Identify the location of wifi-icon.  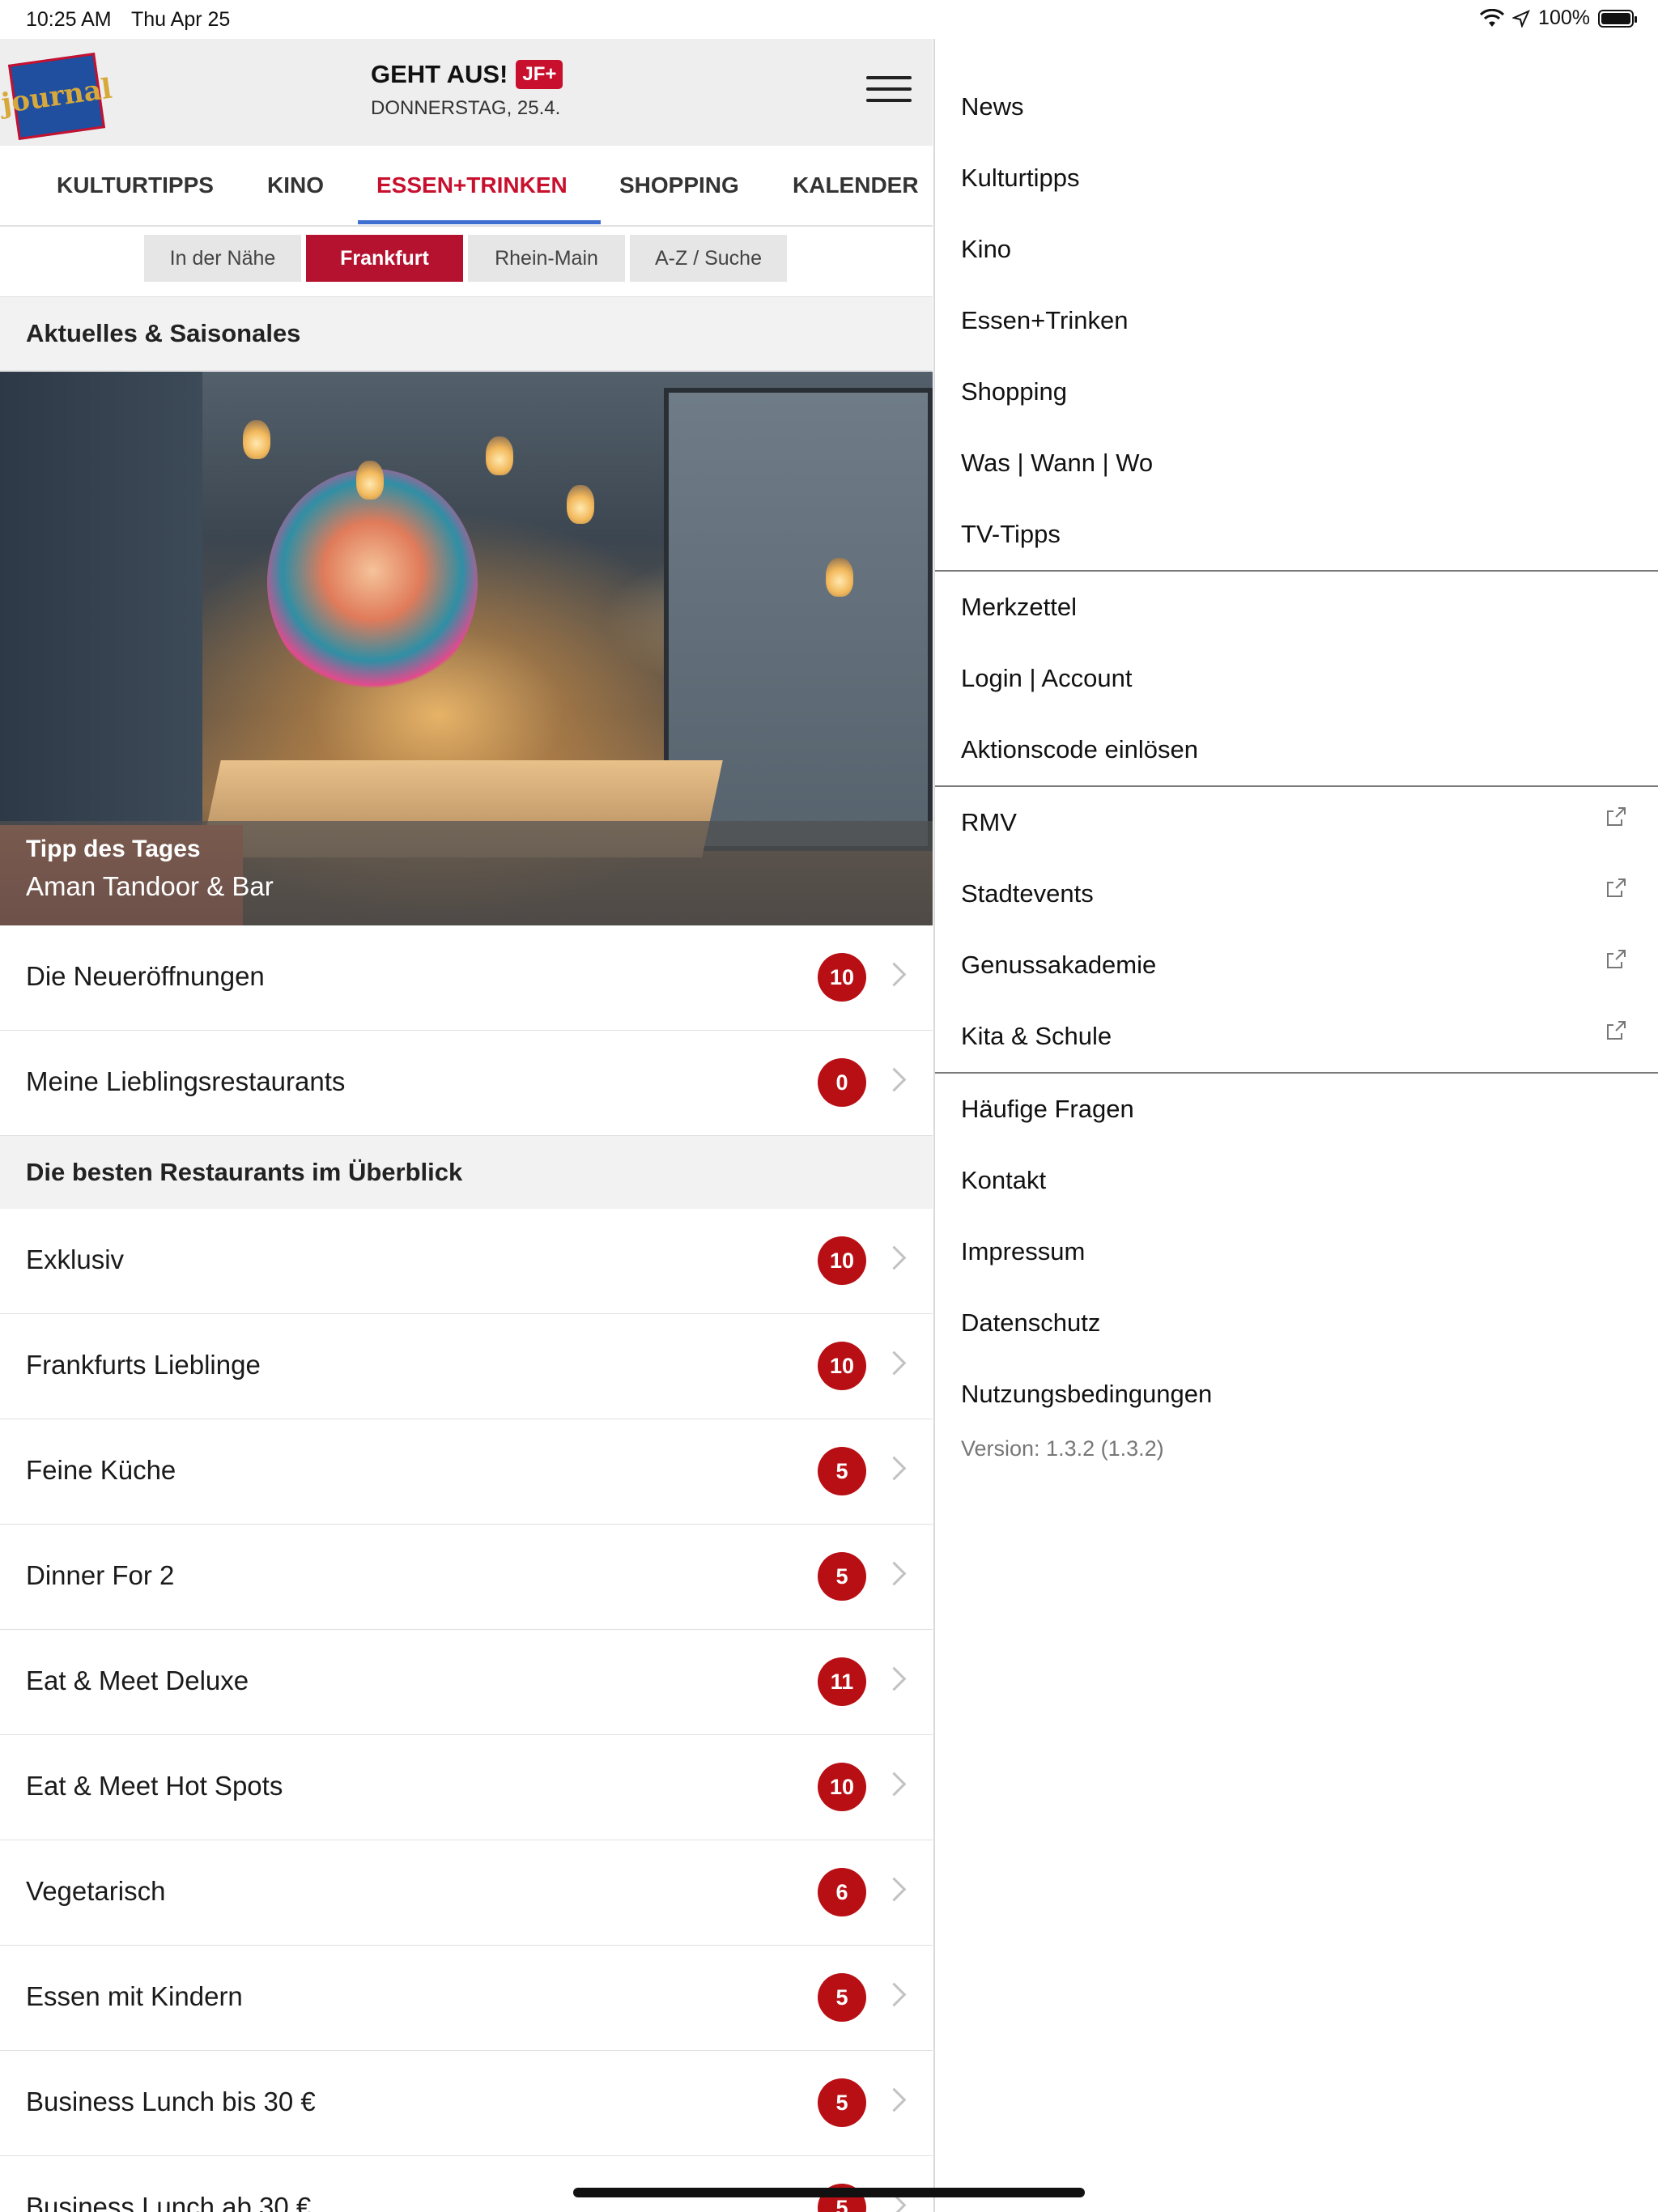
(1492, 18).